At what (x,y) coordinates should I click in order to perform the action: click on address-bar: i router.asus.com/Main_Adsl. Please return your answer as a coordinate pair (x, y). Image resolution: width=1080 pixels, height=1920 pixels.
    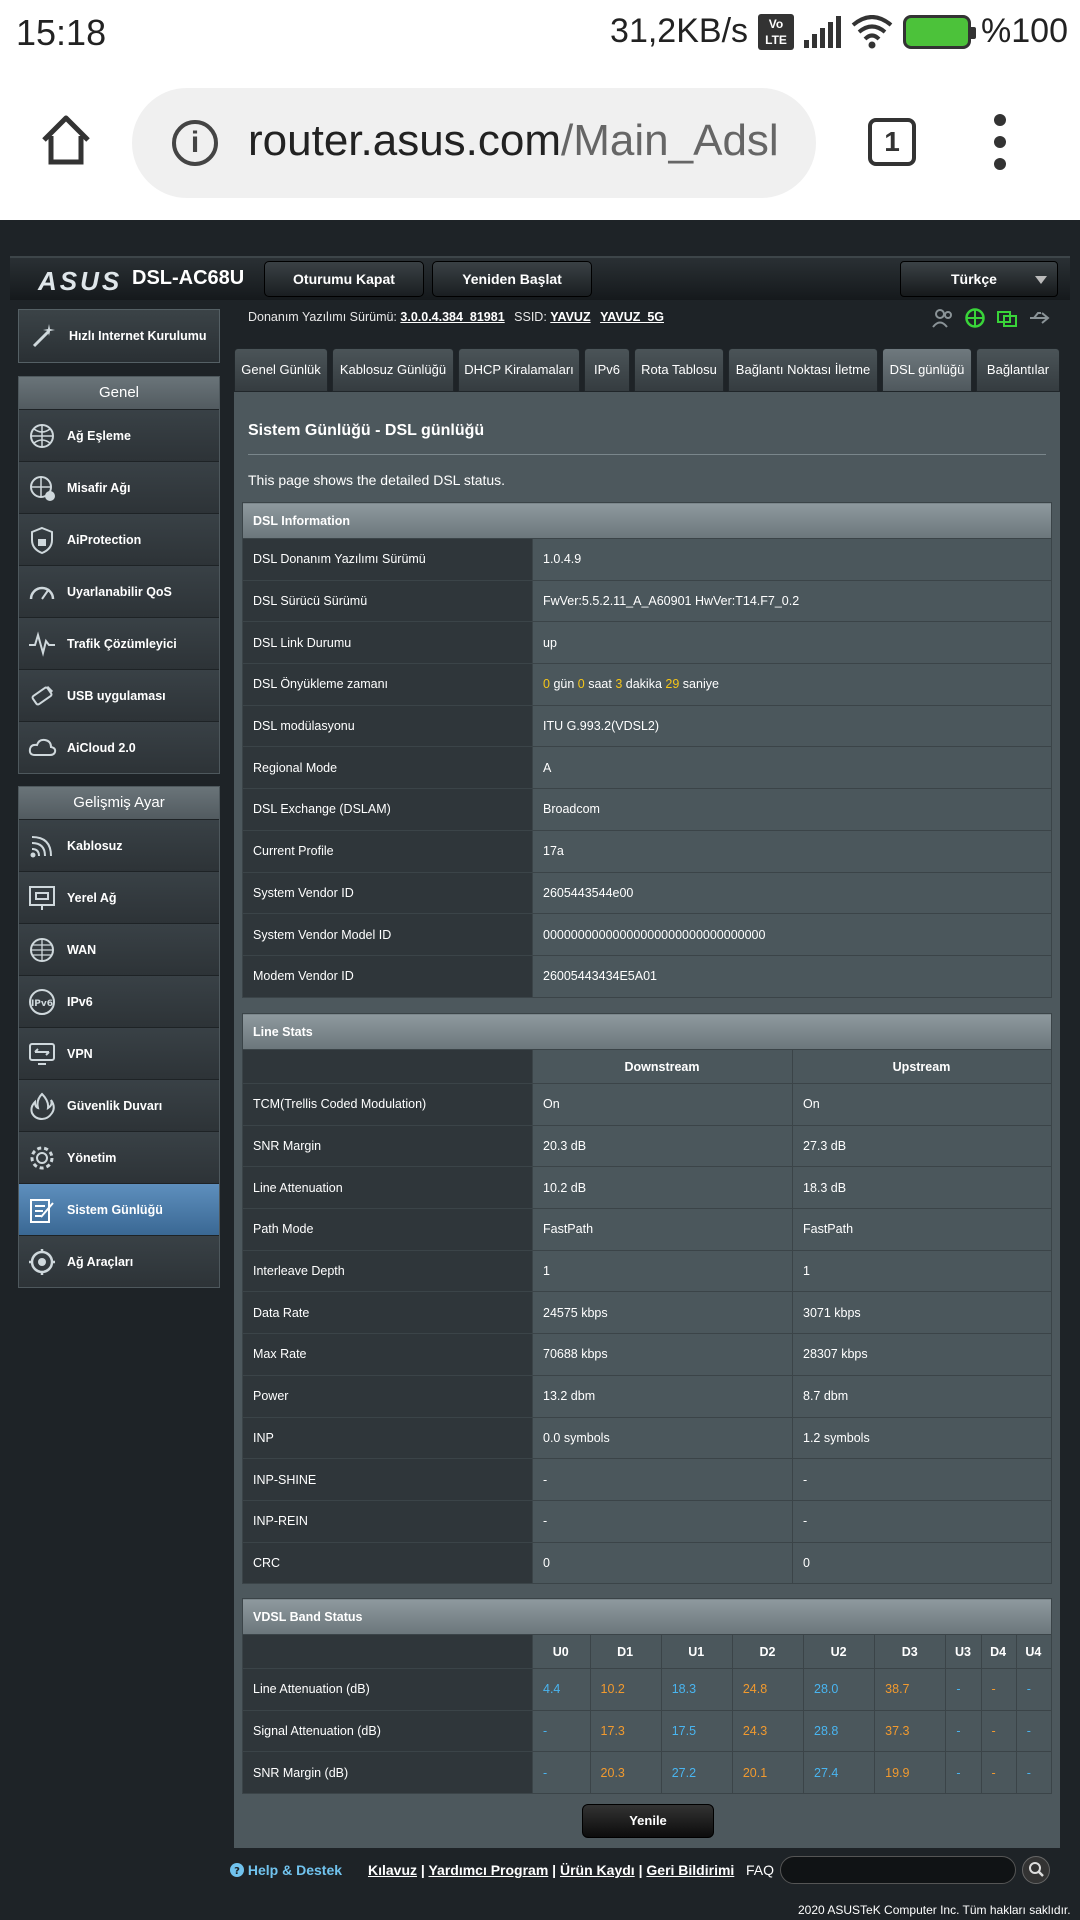
    Looking at the image, I should click on (474, 143).